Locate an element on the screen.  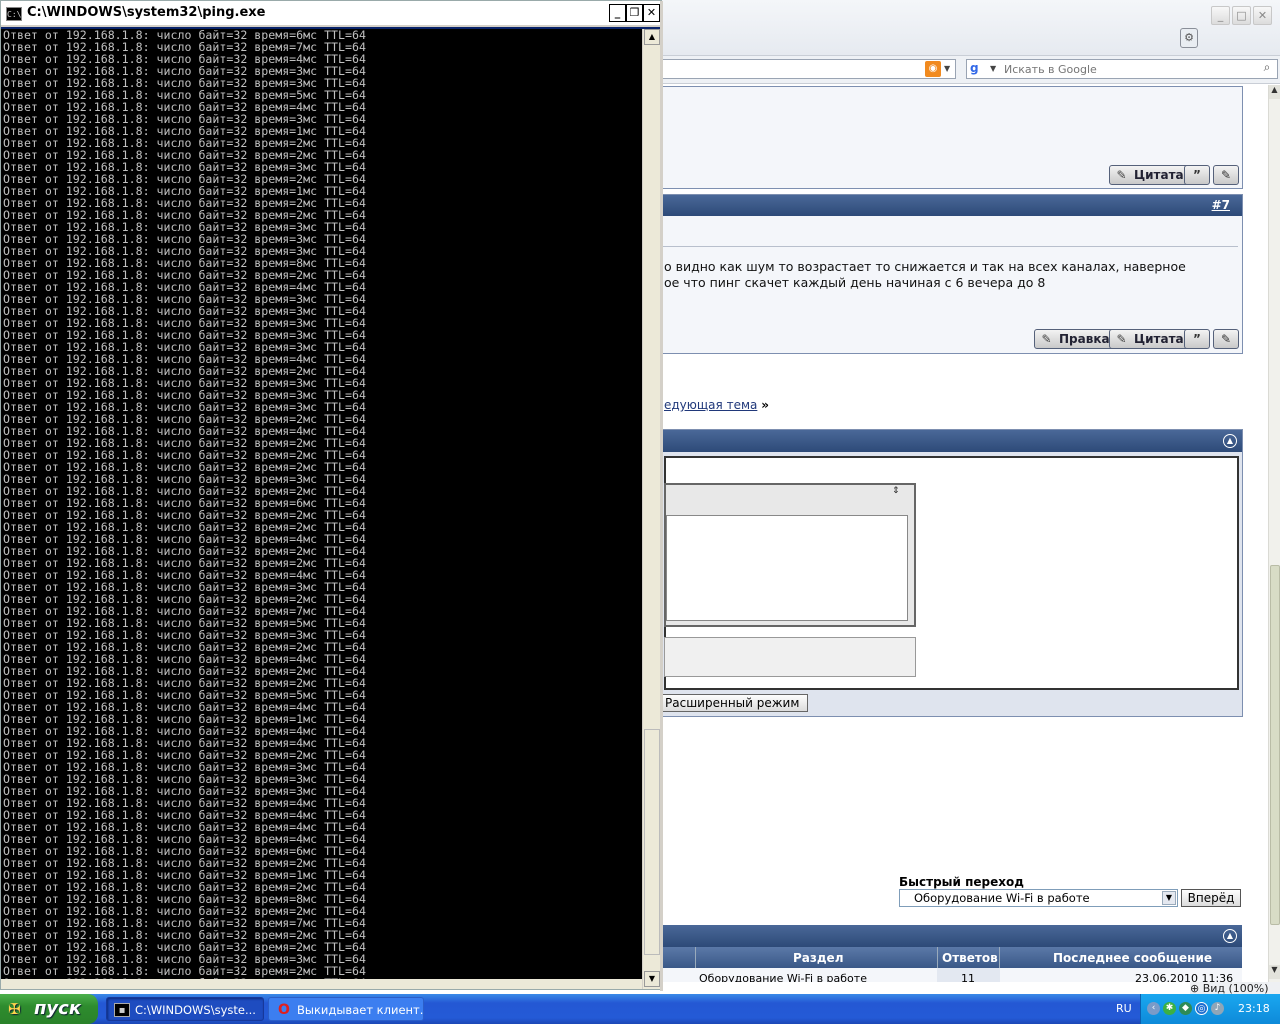
console-right-edge is located at coordinates (661, 496).